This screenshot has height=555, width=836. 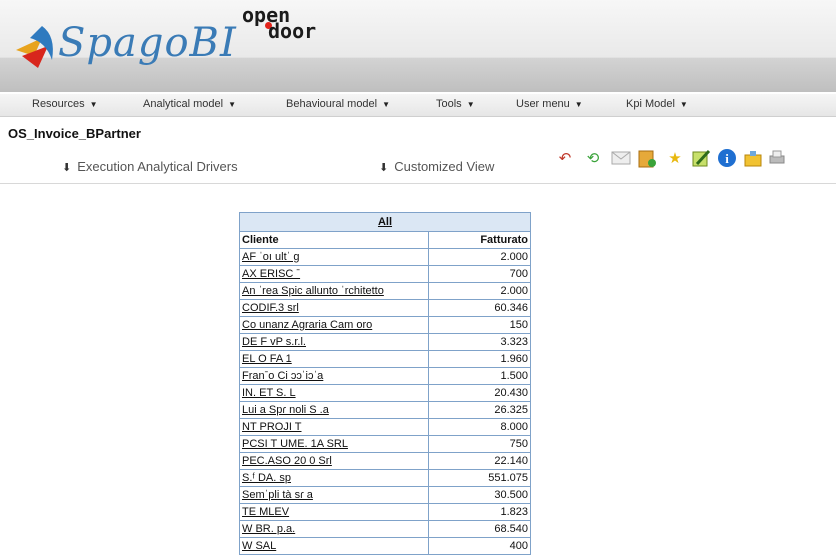 What do you see at coordinates (268, 529) in the screenshot?
I see `cliente-link: W BR. p.a.` at bounding box center [268, 529].